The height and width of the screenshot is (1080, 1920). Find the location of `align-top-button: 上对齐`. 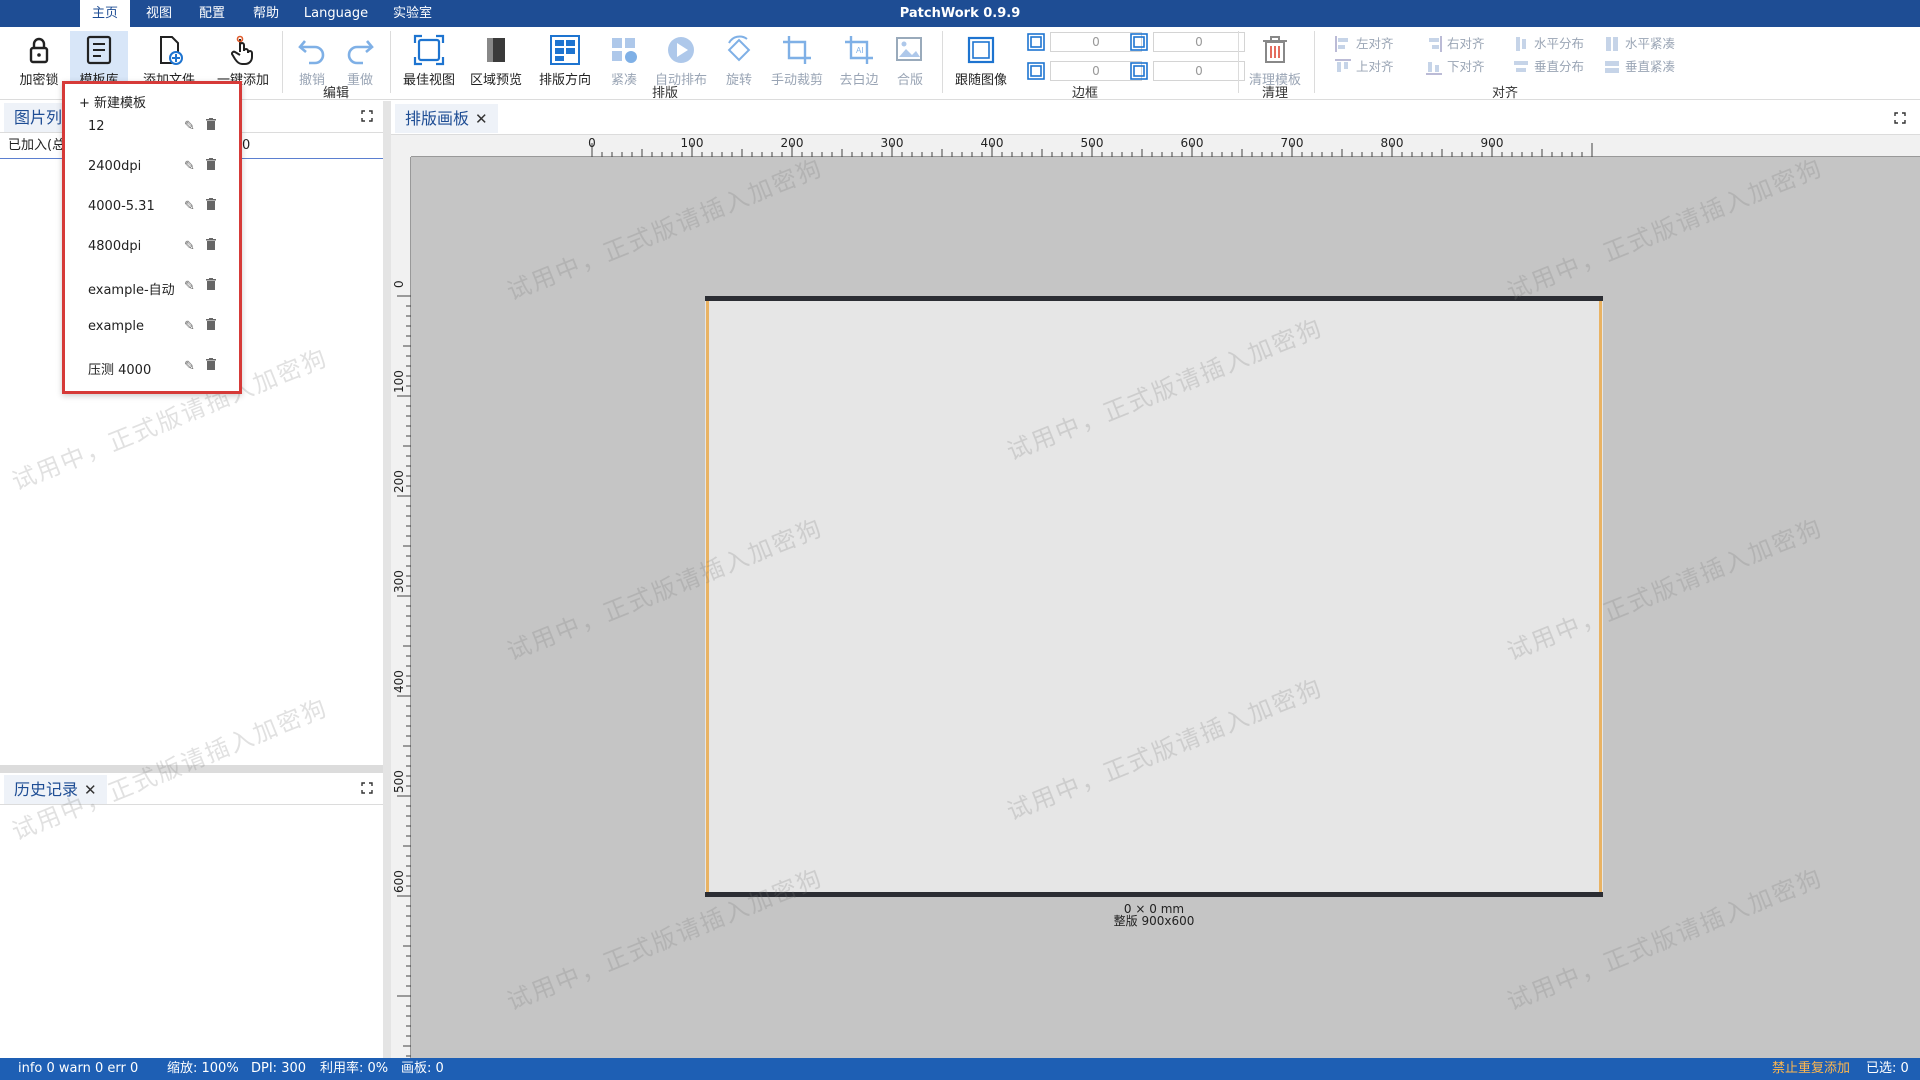

align-top-button: 上对齐 is located at coordinates (1363, 67).